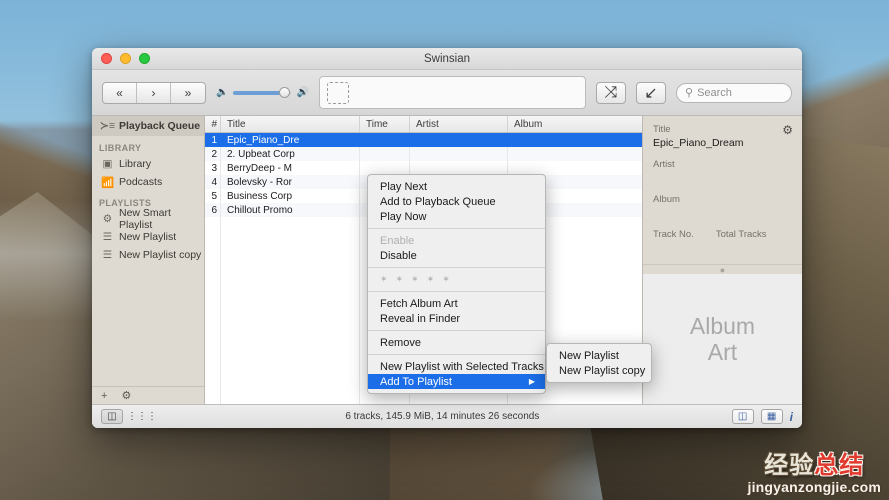 The image size is (889, 500). I want to click on column-header-title: Title, so click(290, 124).